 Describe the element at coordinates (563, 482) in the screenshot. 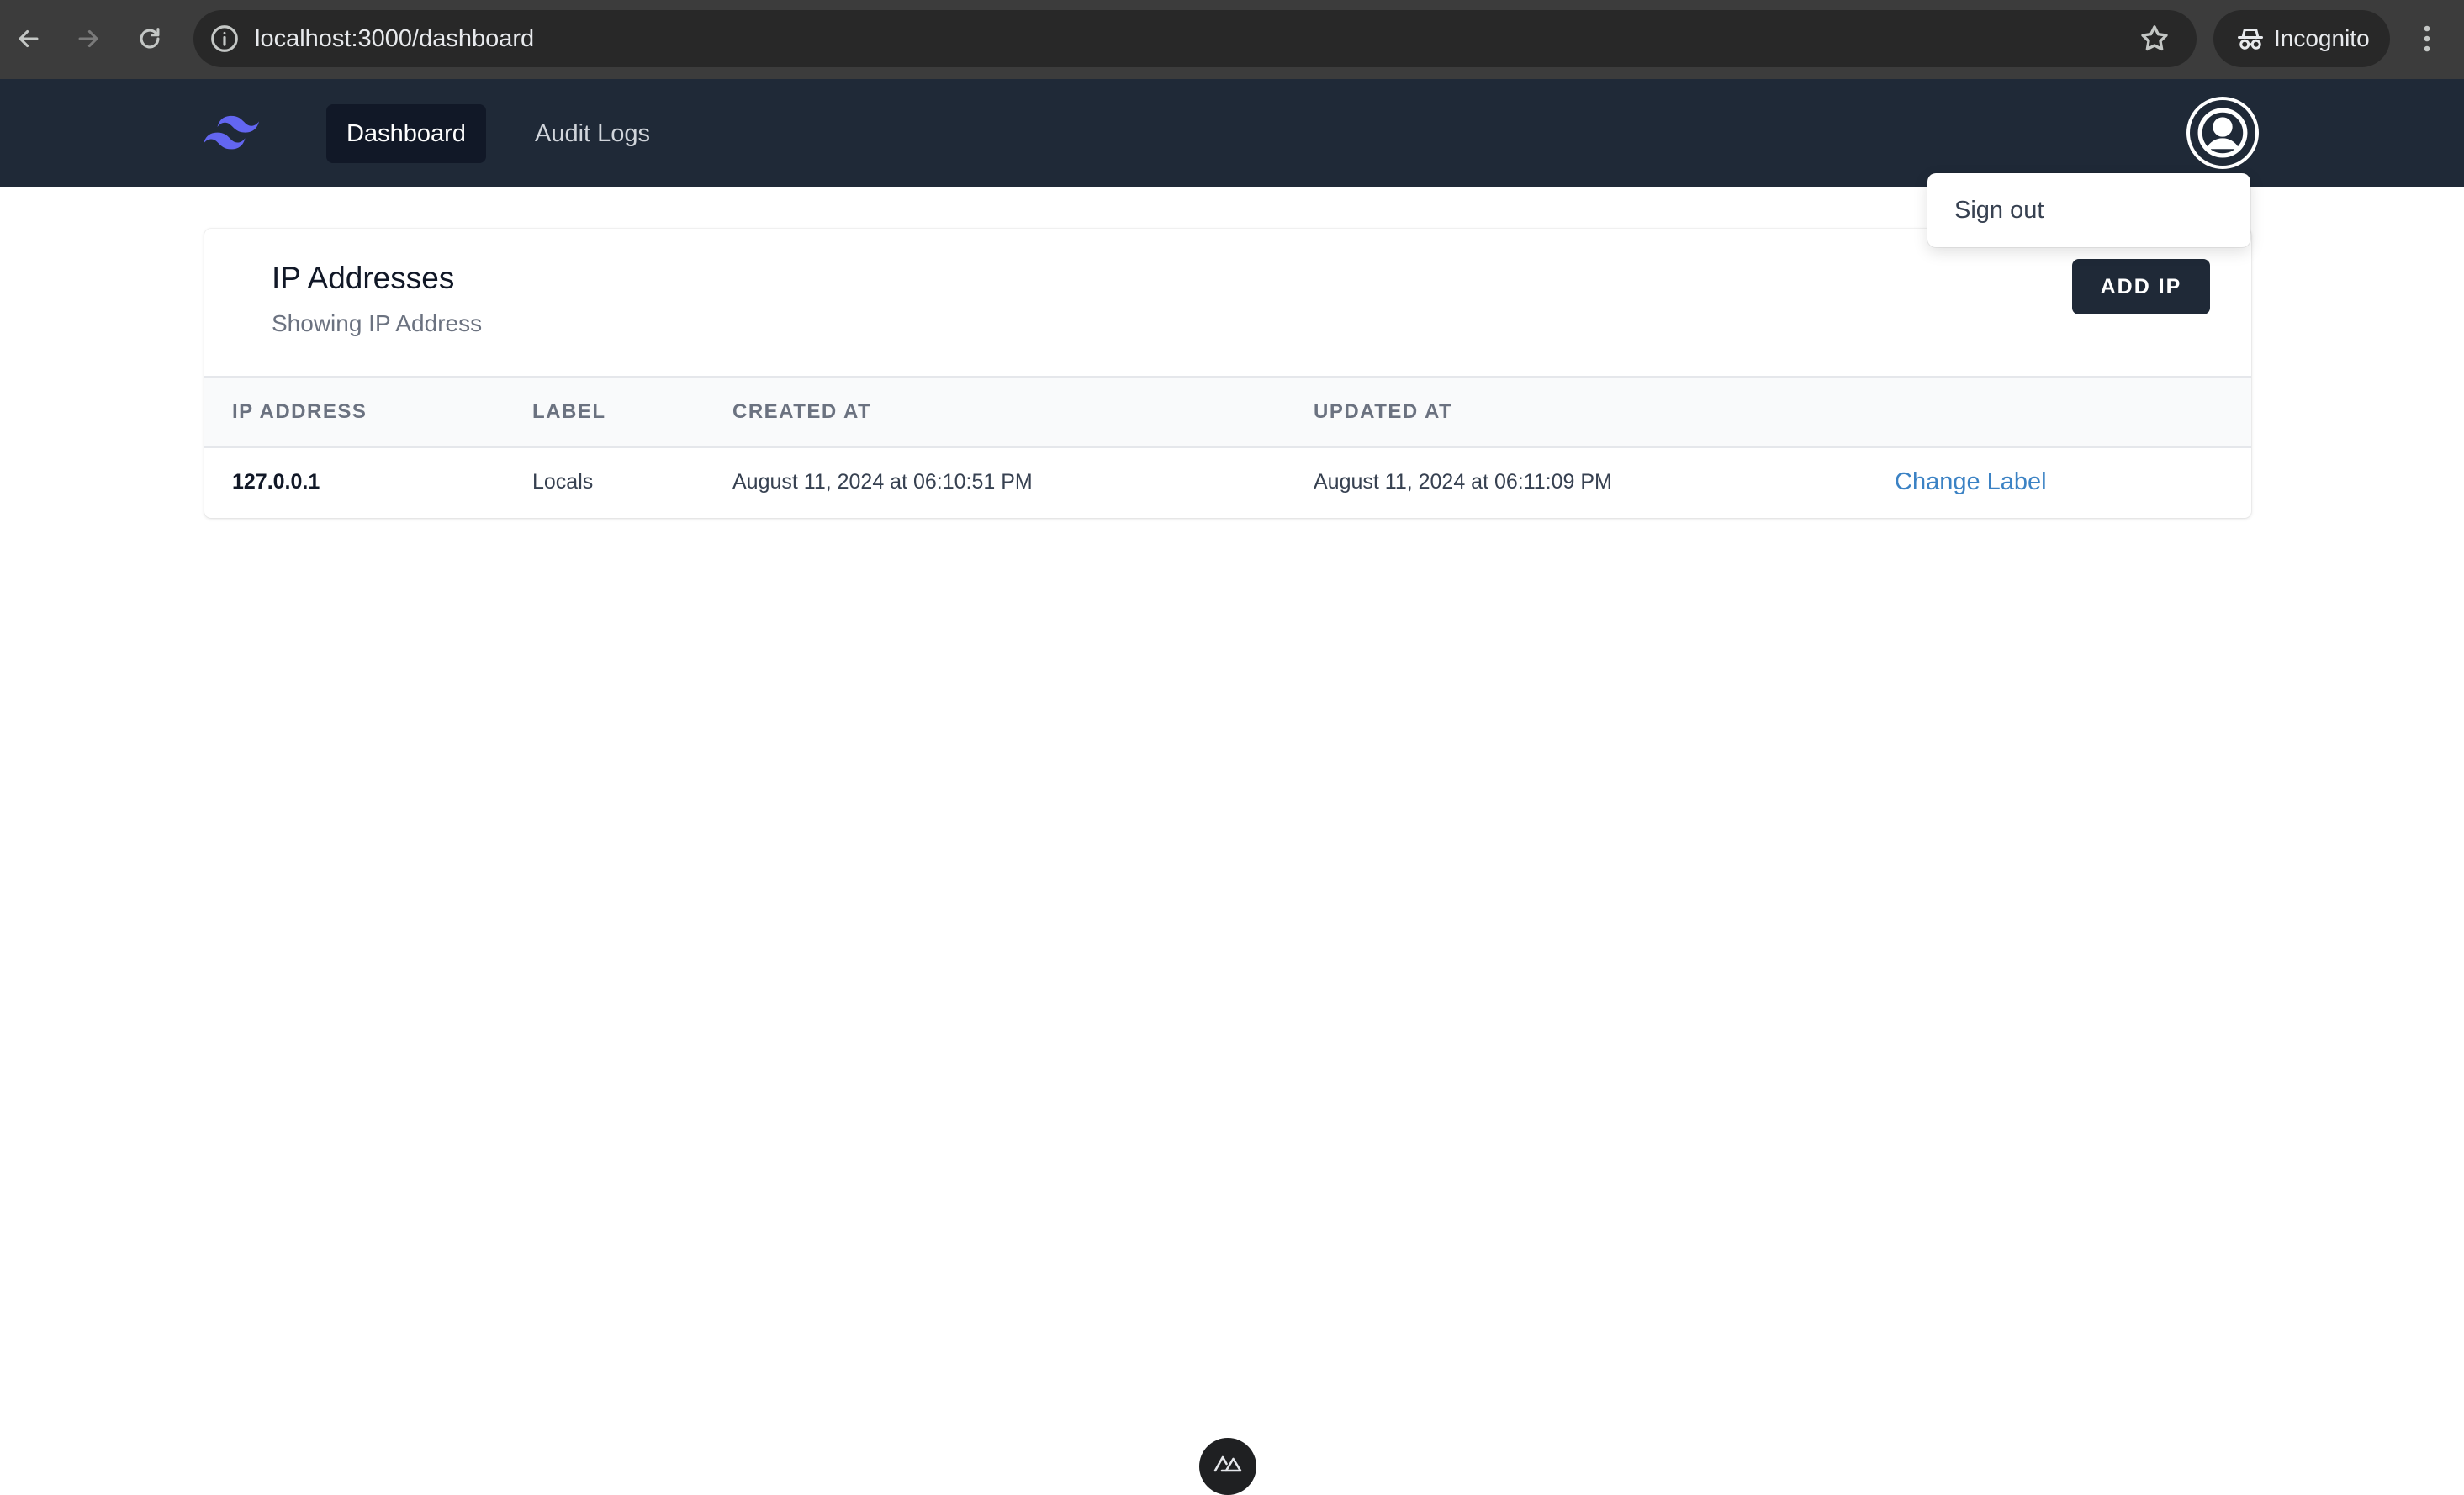

I see `cell-label: Locals` at that location.